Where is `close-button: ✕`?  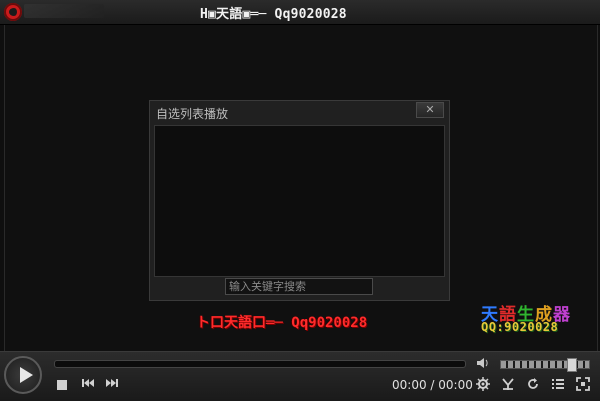
close-button: ✕ is located at coordinates (430, 110).